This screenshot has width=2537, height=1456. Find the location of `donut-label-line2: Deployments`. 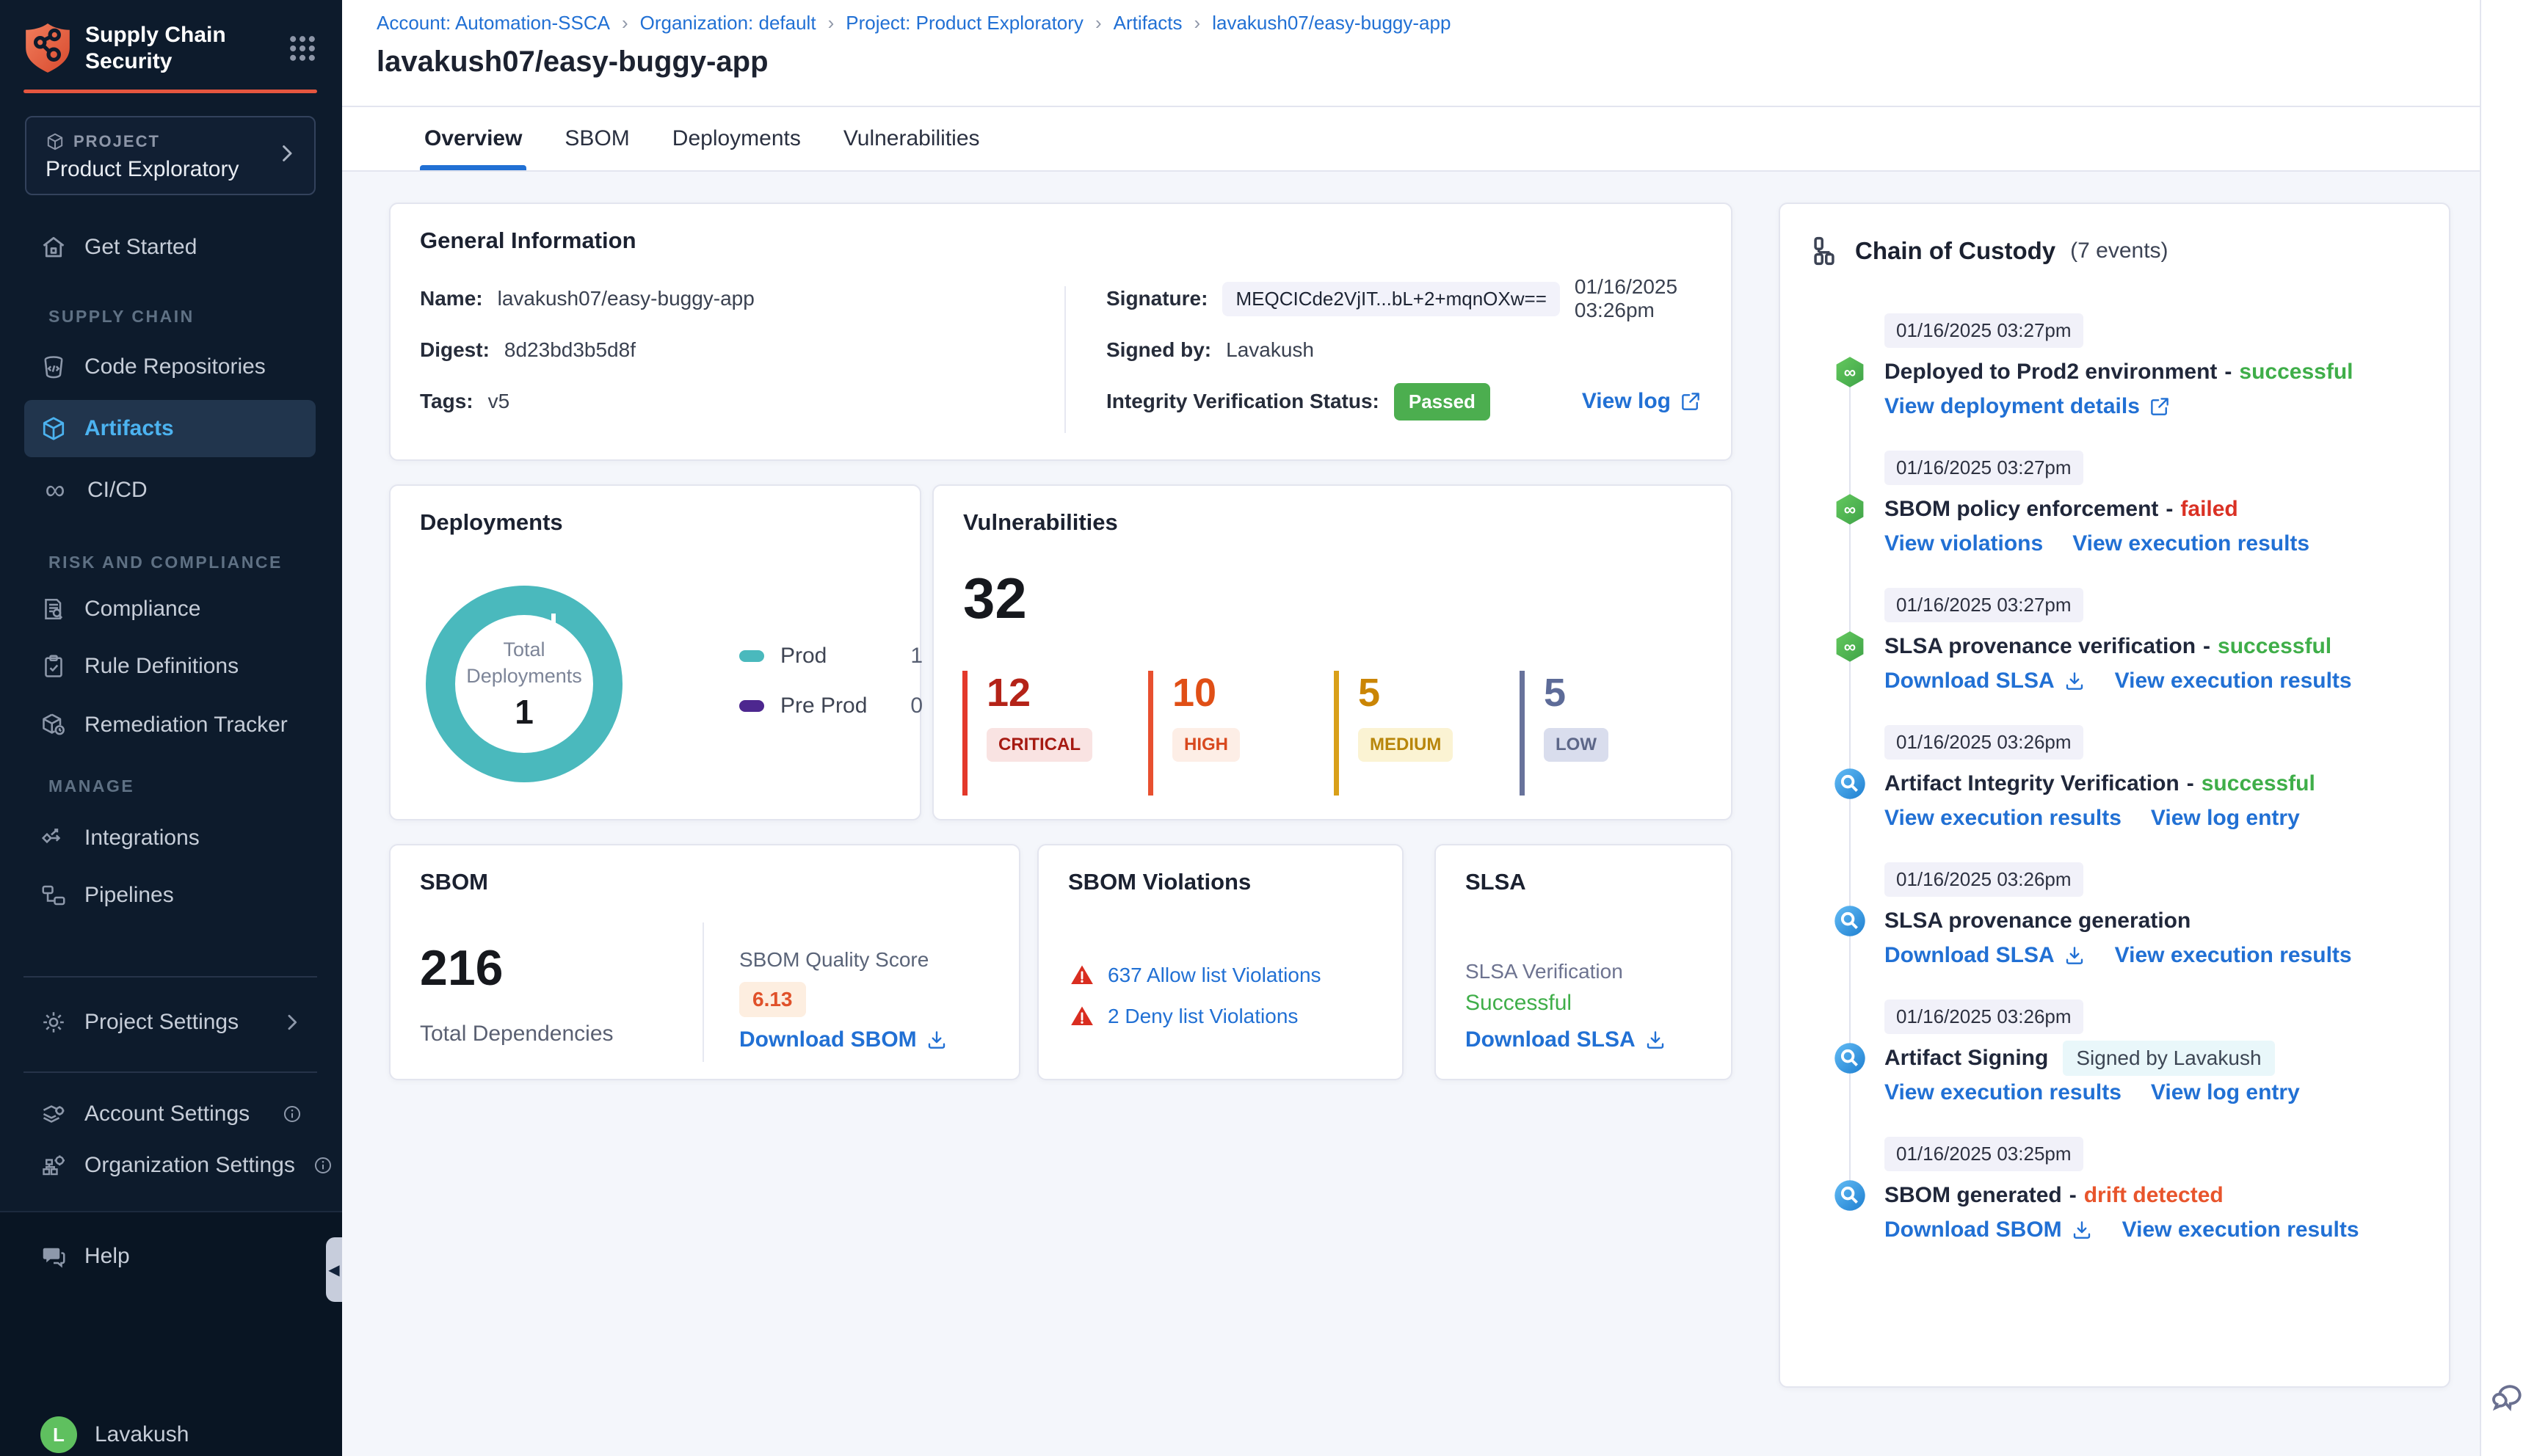

donut-label-line2: Deployments is located at coordinates (524, 676).